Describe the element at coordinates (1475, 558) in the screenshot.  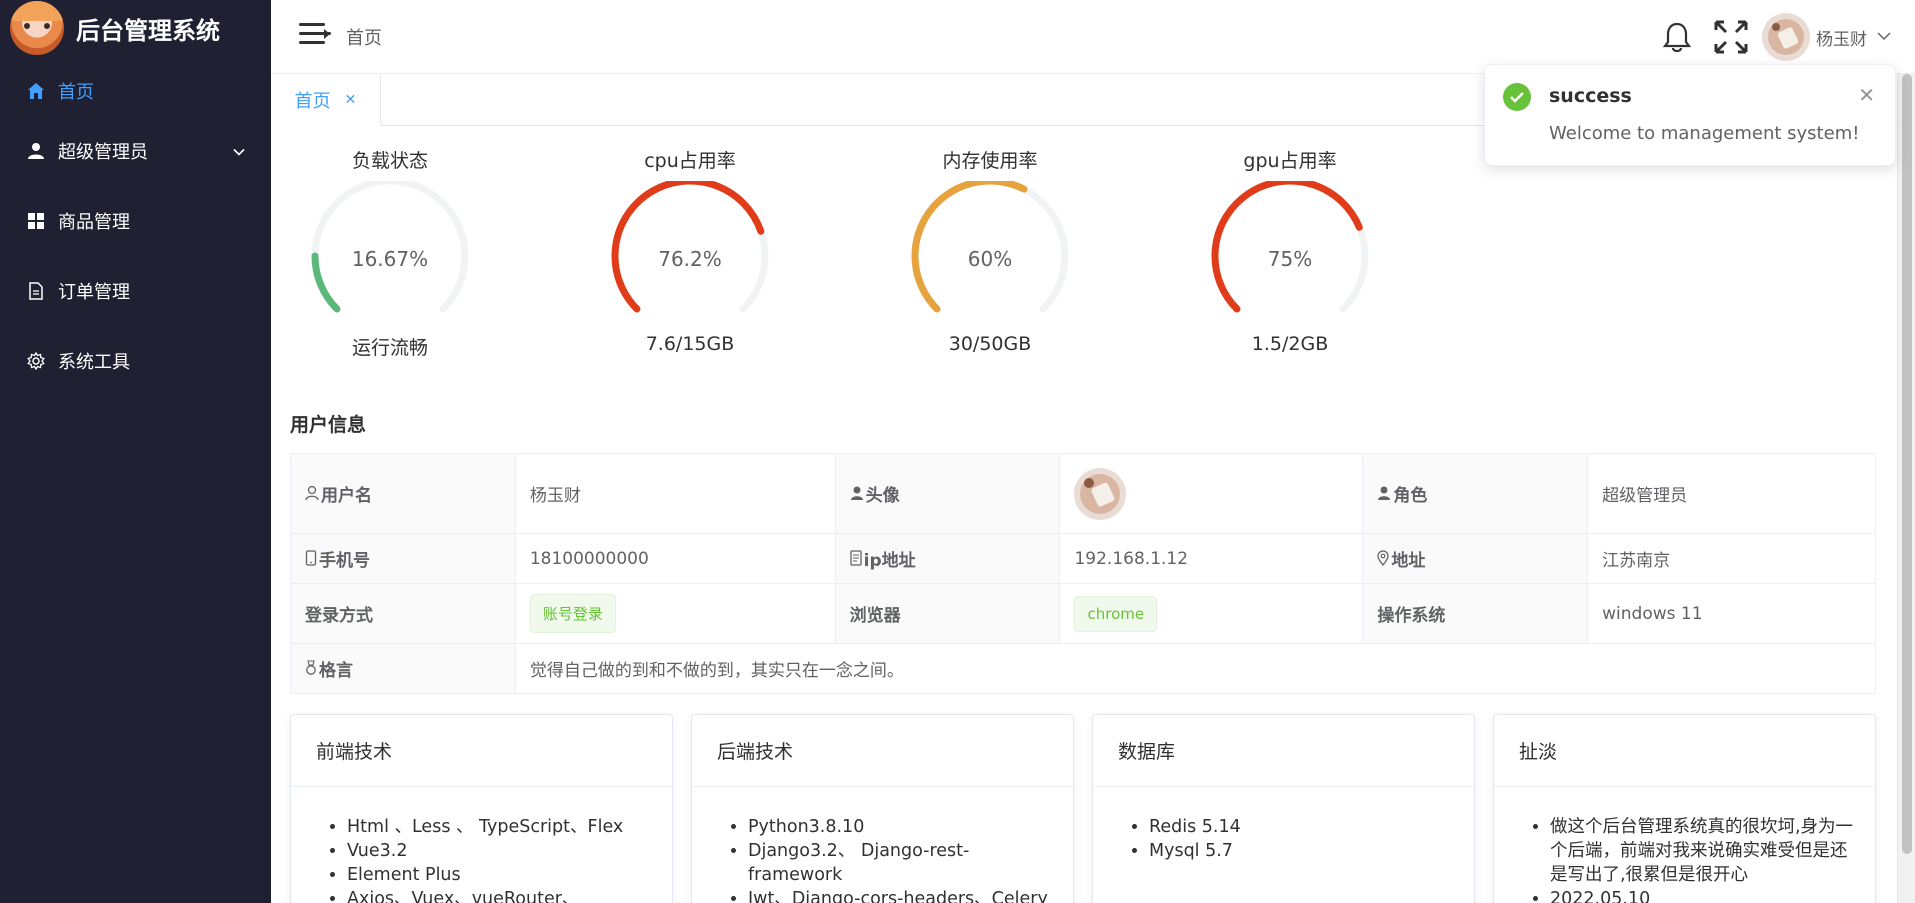
I see `label-cell: 地址` at that location.